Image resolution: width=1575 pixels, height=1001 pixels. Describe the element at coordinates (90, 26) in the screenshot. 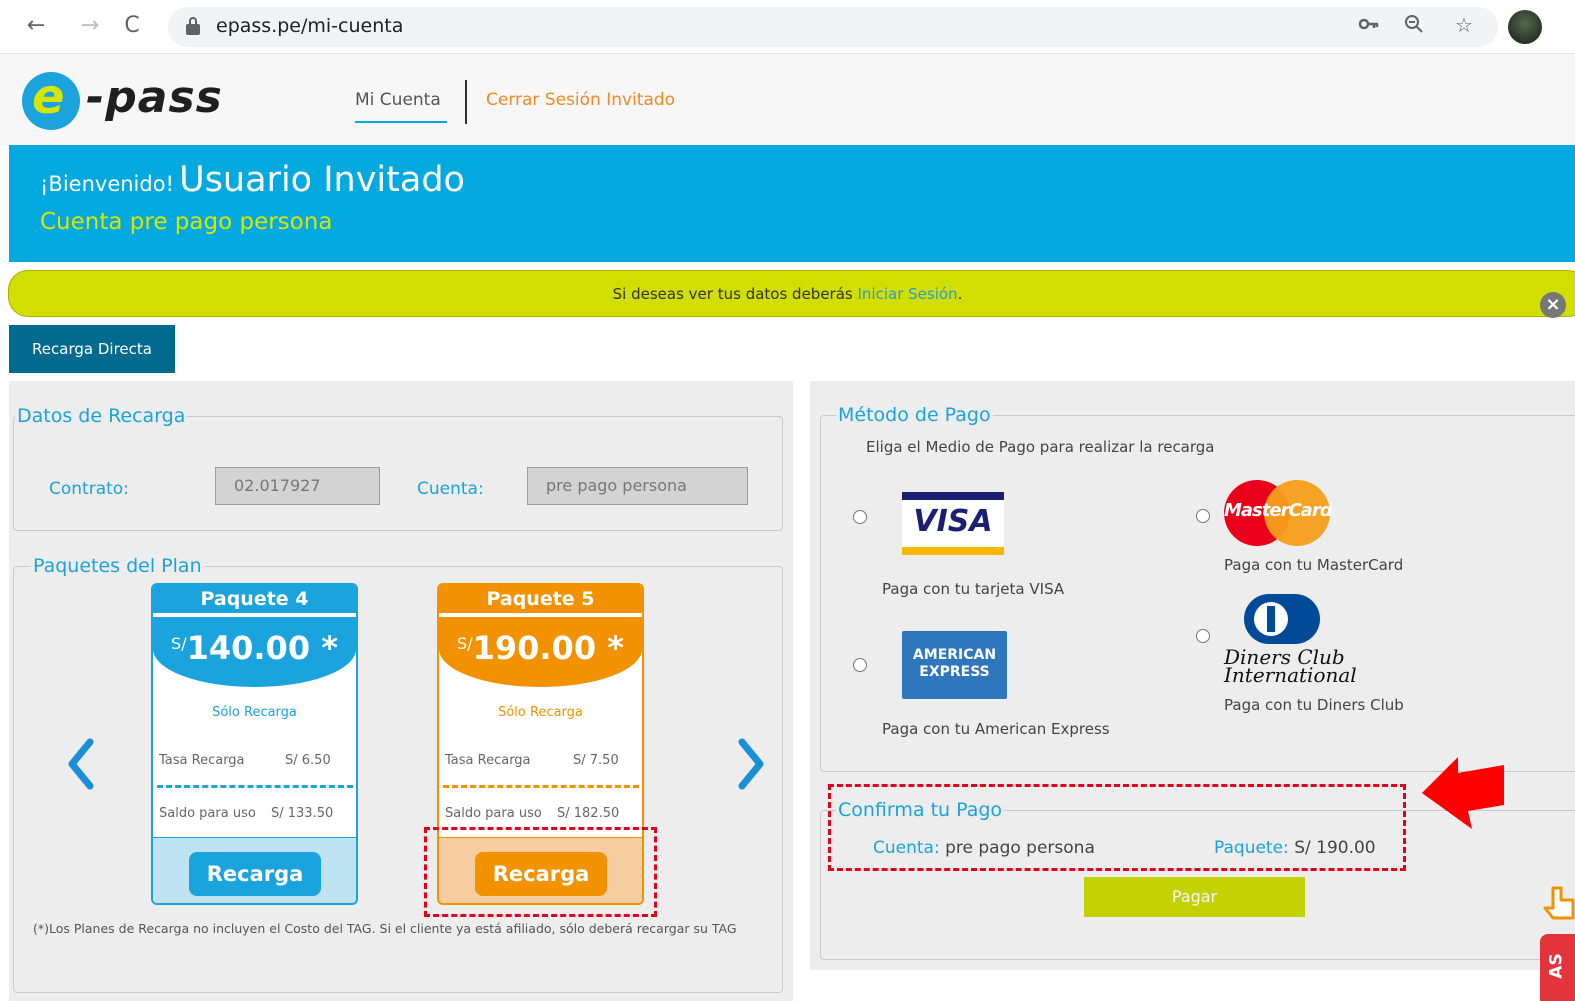

I see `forward-arrow-icon: →` at that location.